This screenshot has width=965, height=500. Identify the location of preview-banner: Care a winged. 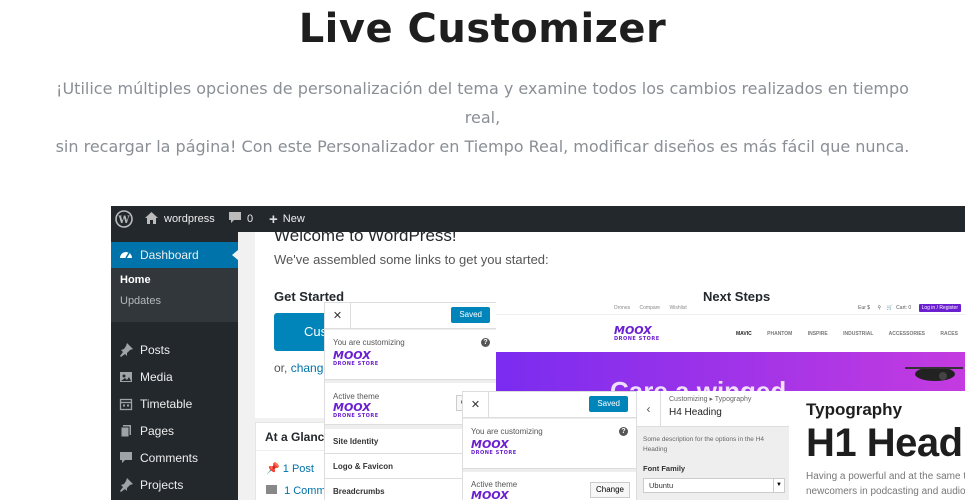
(730, 372).